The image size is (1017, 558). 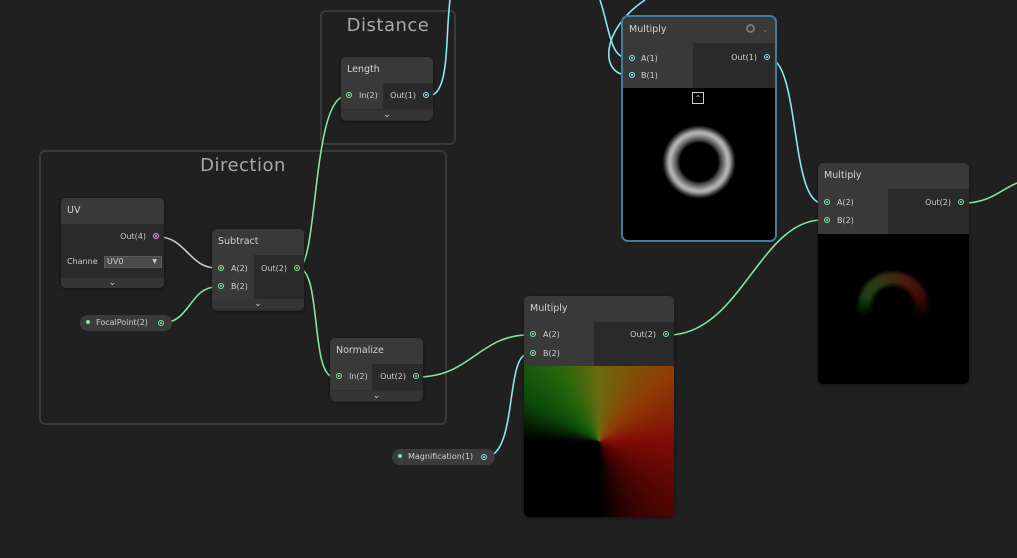 I want to click on node-preview: ⌃, so click(x=699, y=164).